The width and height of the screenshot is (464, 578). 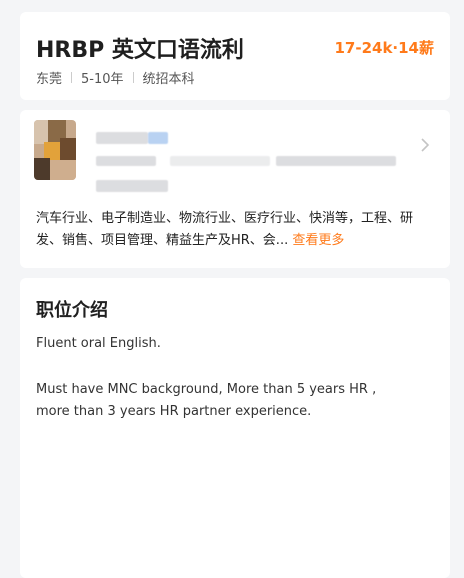 What do you see at coordinates (425, 145) in the screenshot?
I see `chevron-right-icon` at bounding box center [425, 145].